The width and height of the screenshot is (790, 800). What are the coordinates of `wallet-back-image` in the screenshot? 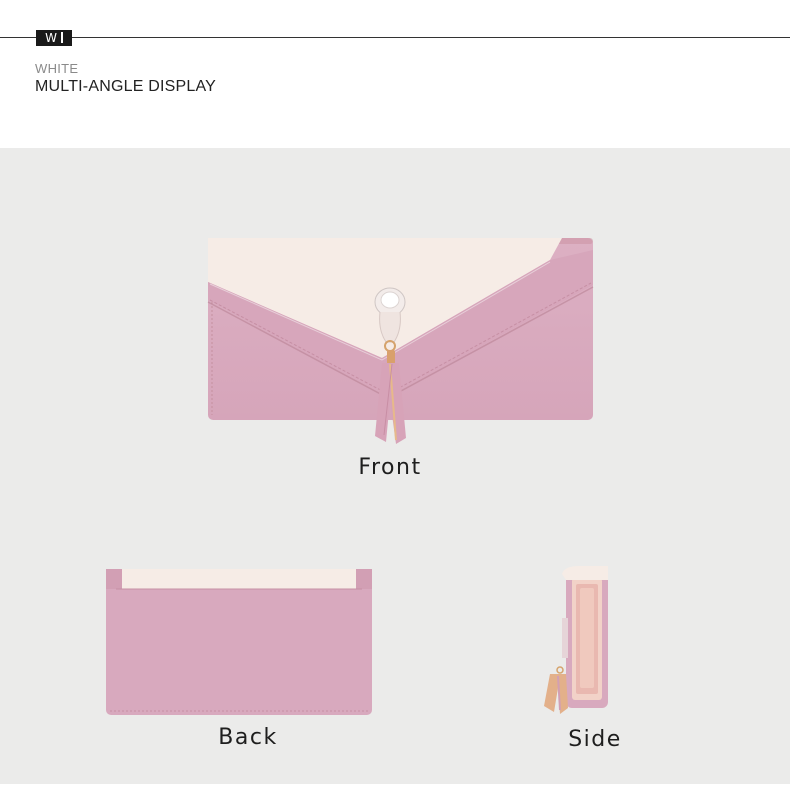 It's located at (239, 642).